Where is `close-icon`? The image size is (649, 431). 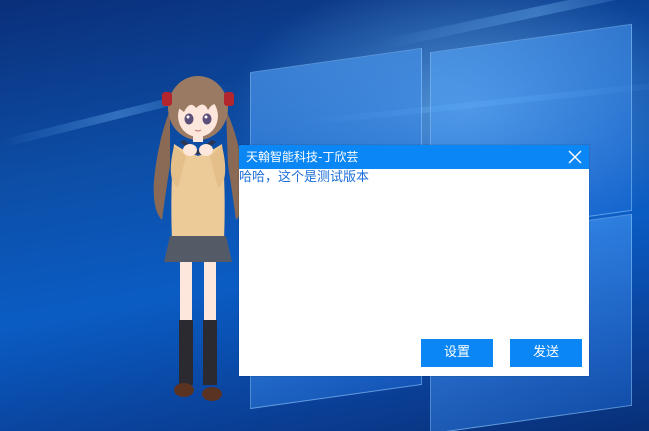 close-icon is located at coordinates (575, 157).